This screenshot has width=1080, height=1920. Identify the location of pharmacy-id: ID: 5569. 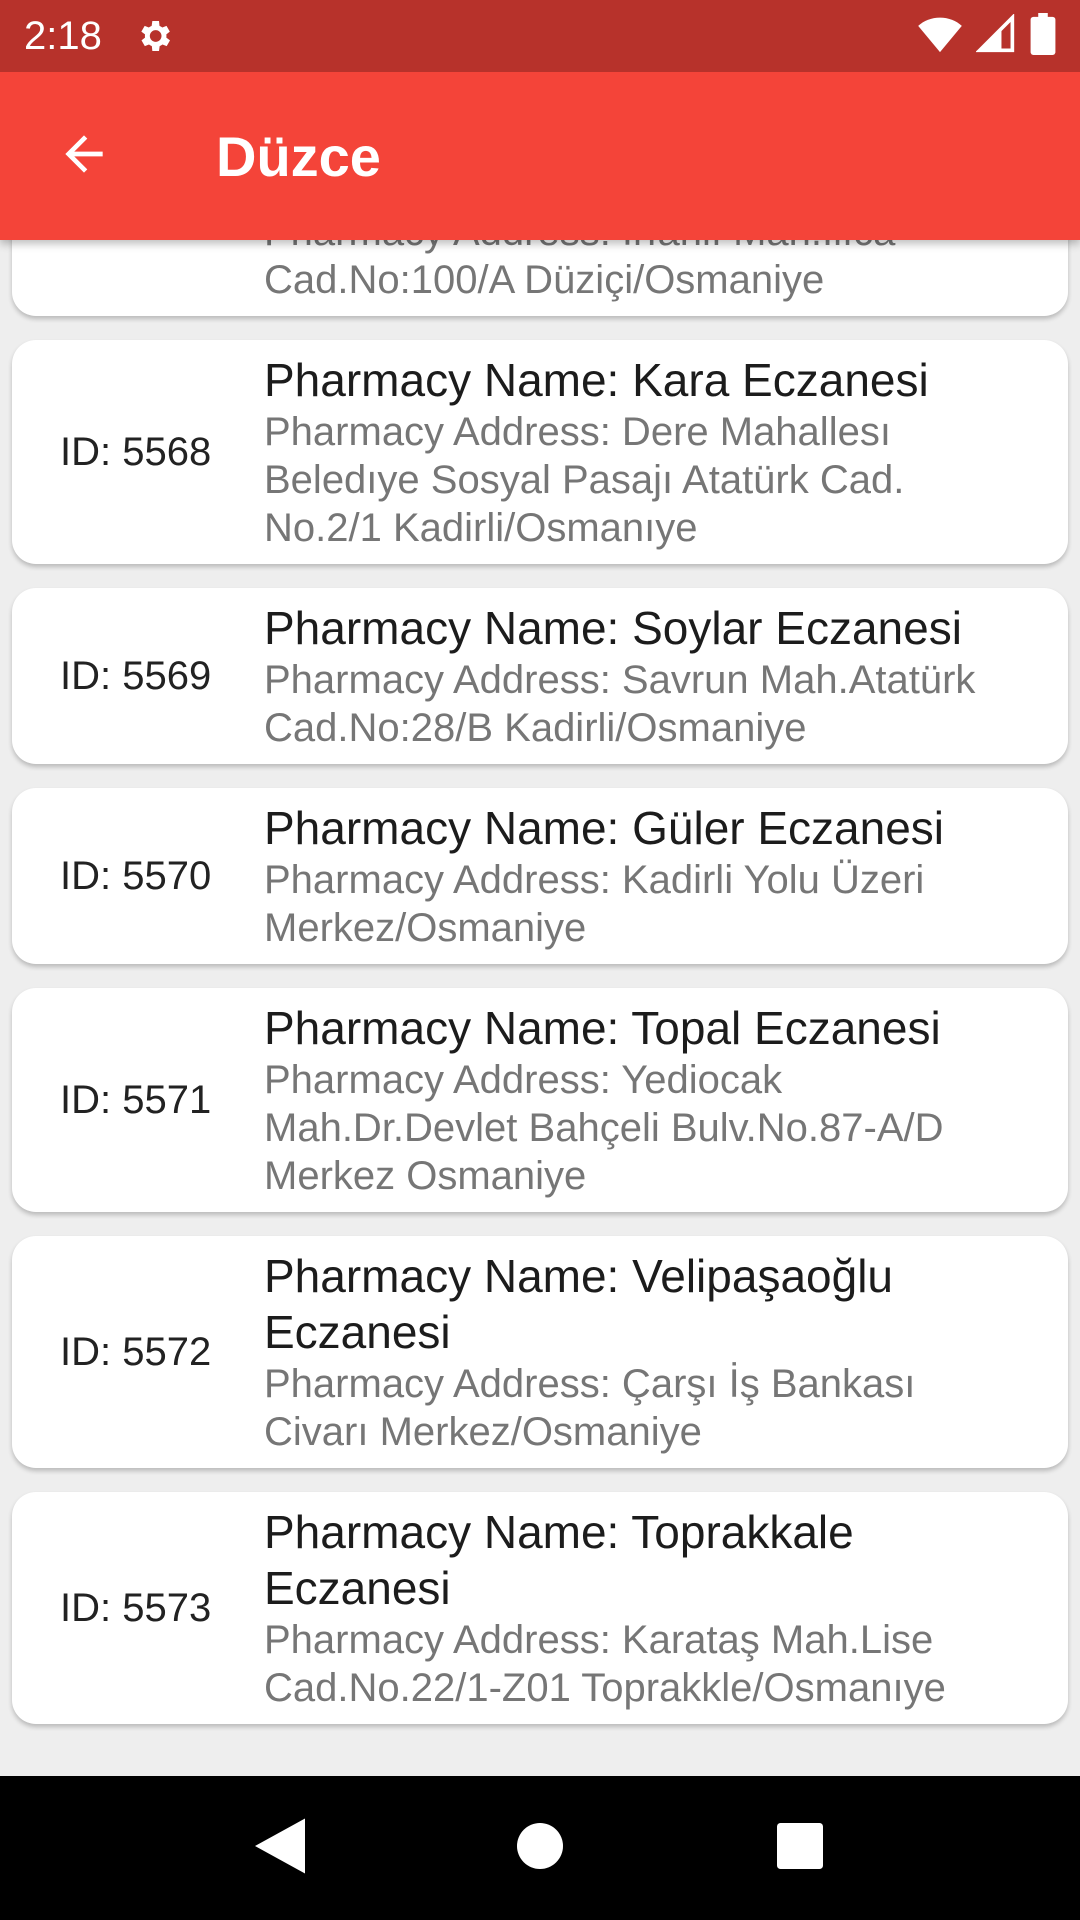
(136, 675).